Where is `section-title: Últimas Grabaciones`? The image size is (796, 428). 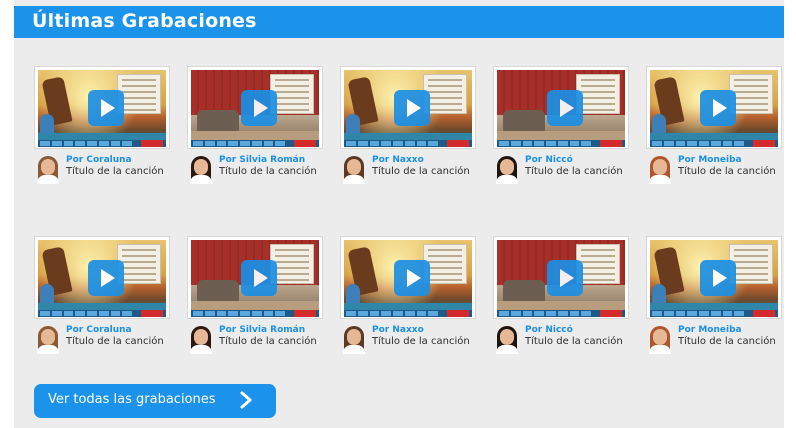
section-title: Últimas Grabaciones is located at coordinates (144, 21).